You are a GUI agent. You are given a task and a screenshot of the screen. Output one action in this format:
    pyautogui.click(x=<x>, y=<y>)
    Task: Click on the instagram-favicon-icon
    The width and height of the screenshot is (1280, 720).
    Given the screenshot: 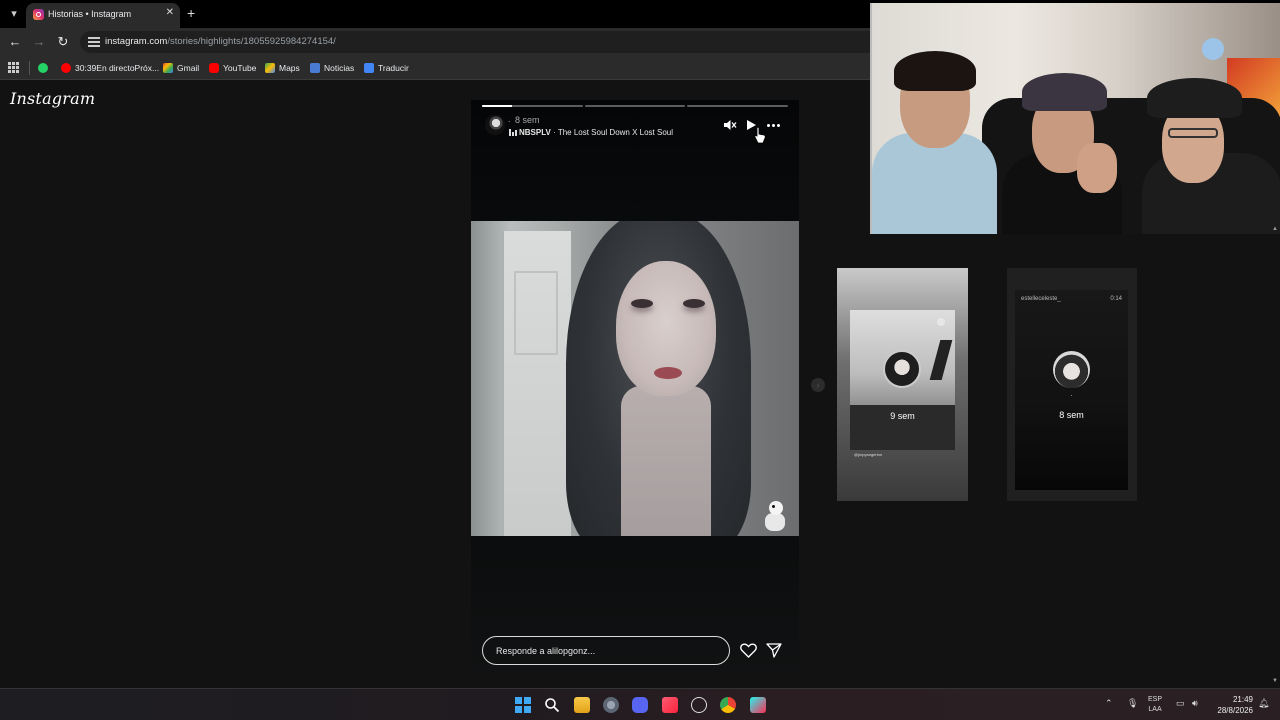 What is the action you would take?
    pyautogui.click(x=38, y=14)
    